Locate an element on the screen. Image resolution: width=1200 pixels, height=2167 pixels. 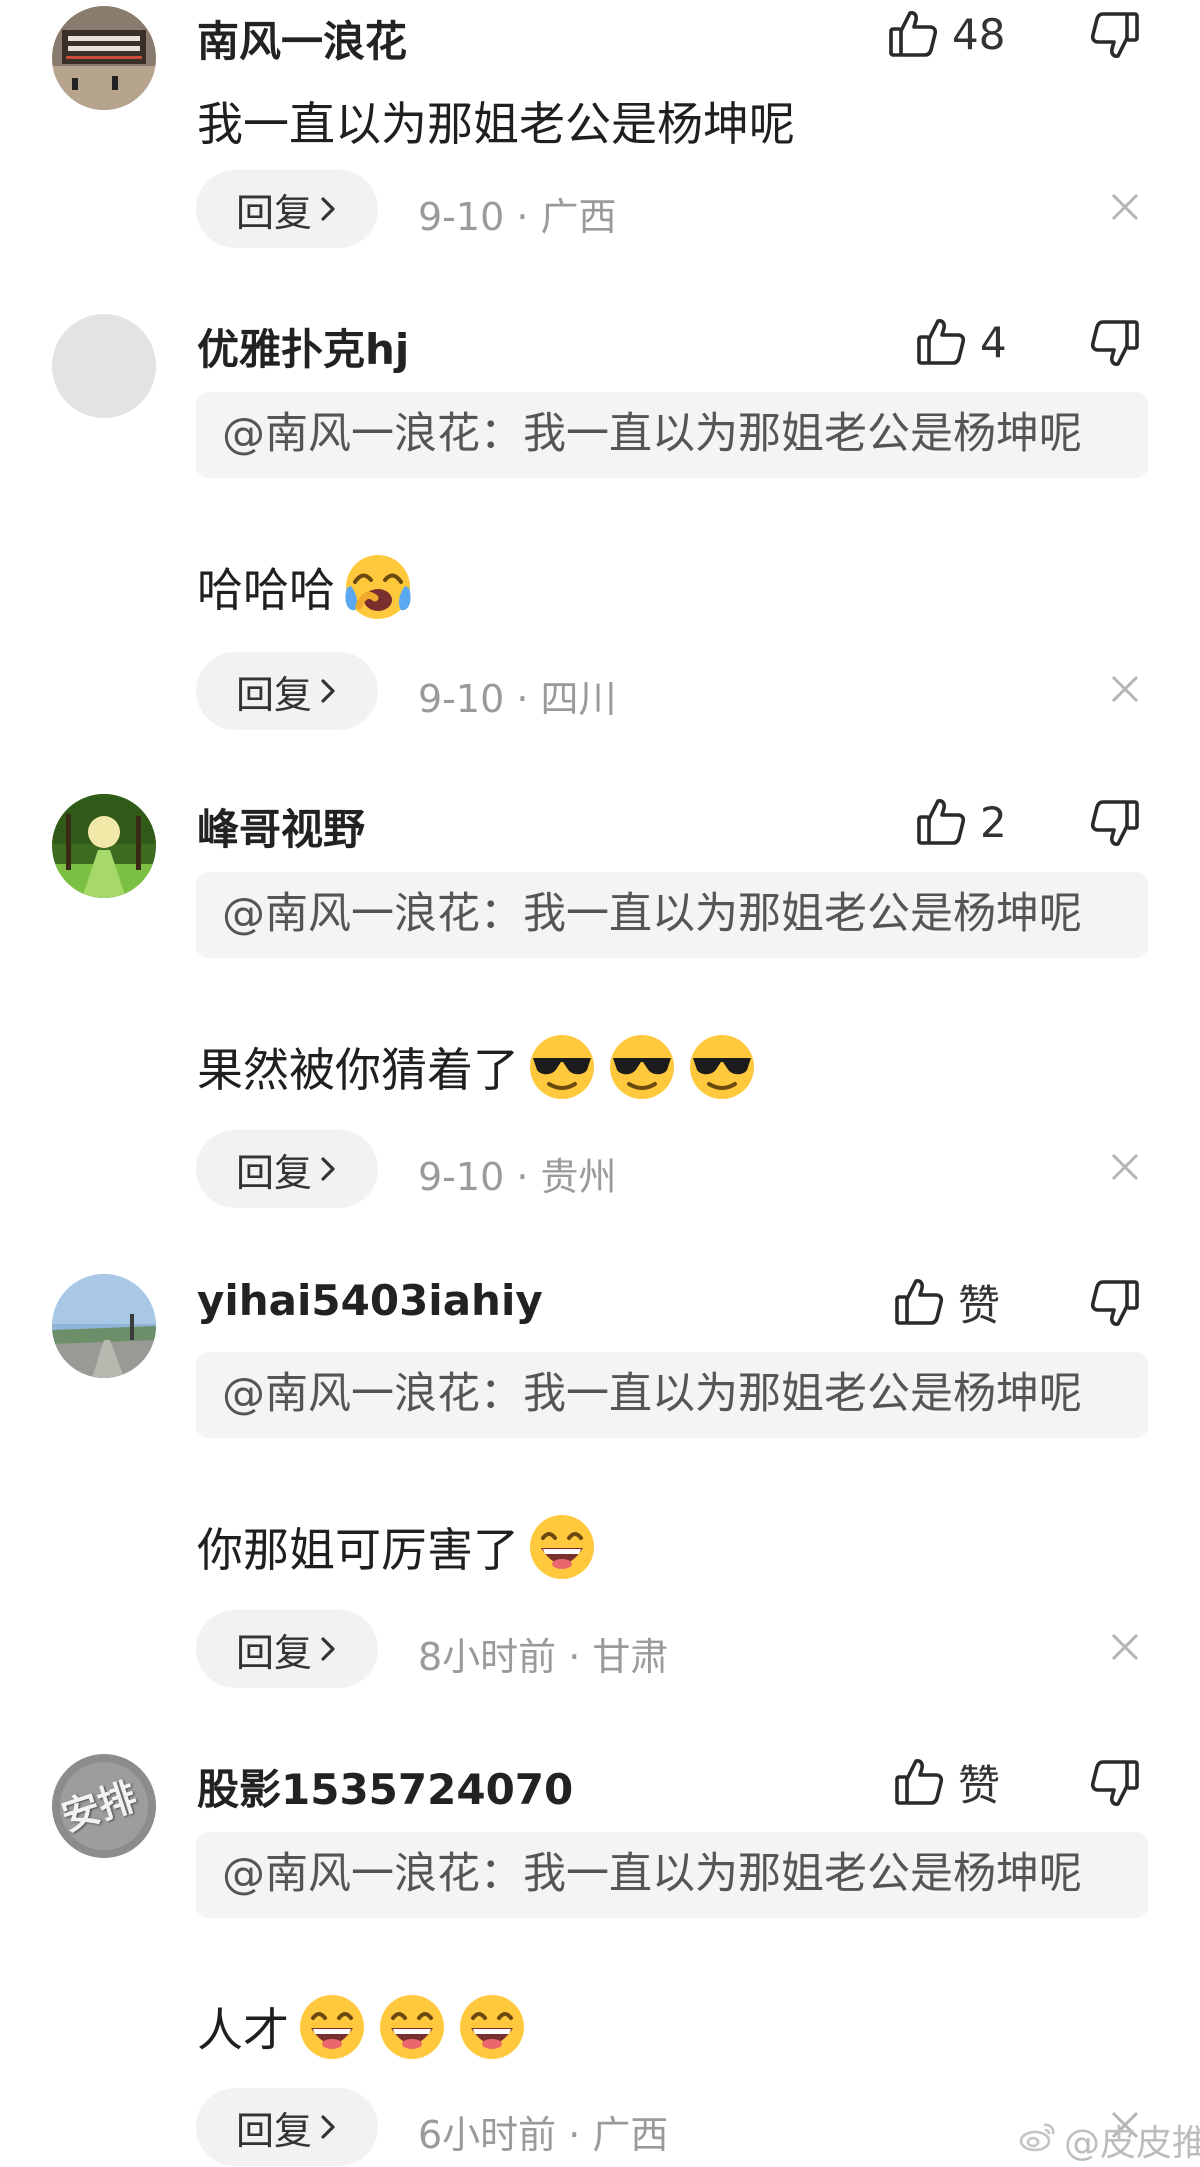
timestamp-location: 9-10 · 四川 is located at coordinates (517, 699).